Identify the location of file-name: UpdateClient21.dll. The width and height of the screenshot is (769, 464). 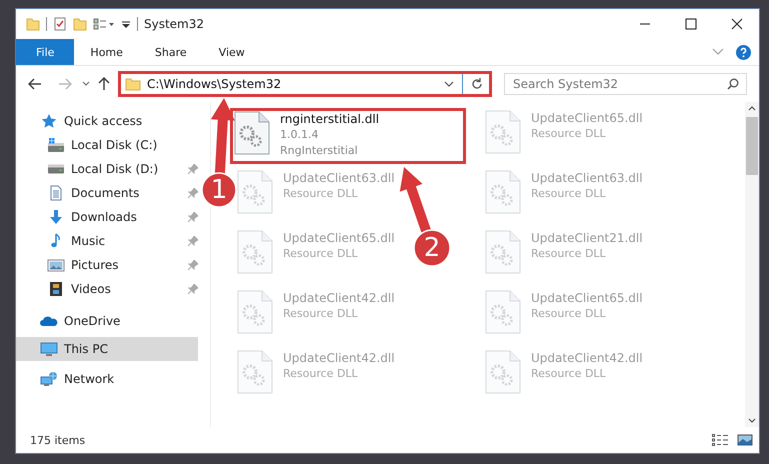
(587, 238).